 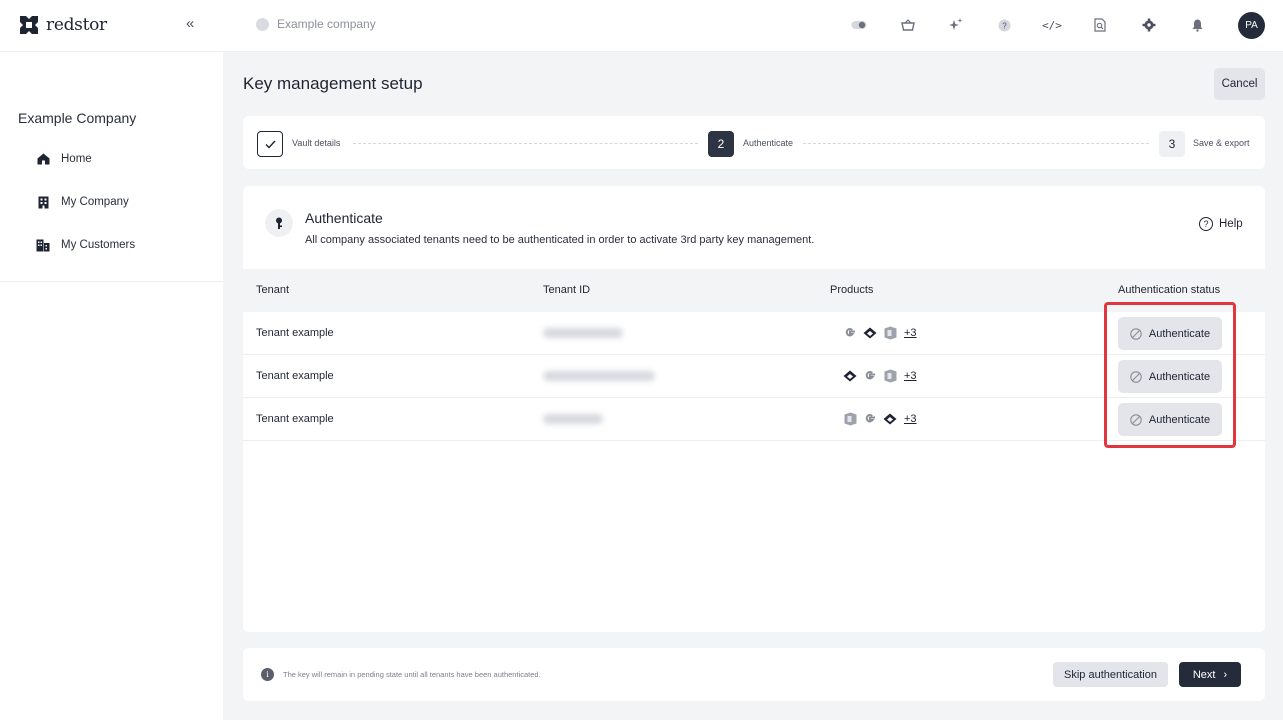 I want to click on brand-logo: redstor, so click(x=62, y=25).